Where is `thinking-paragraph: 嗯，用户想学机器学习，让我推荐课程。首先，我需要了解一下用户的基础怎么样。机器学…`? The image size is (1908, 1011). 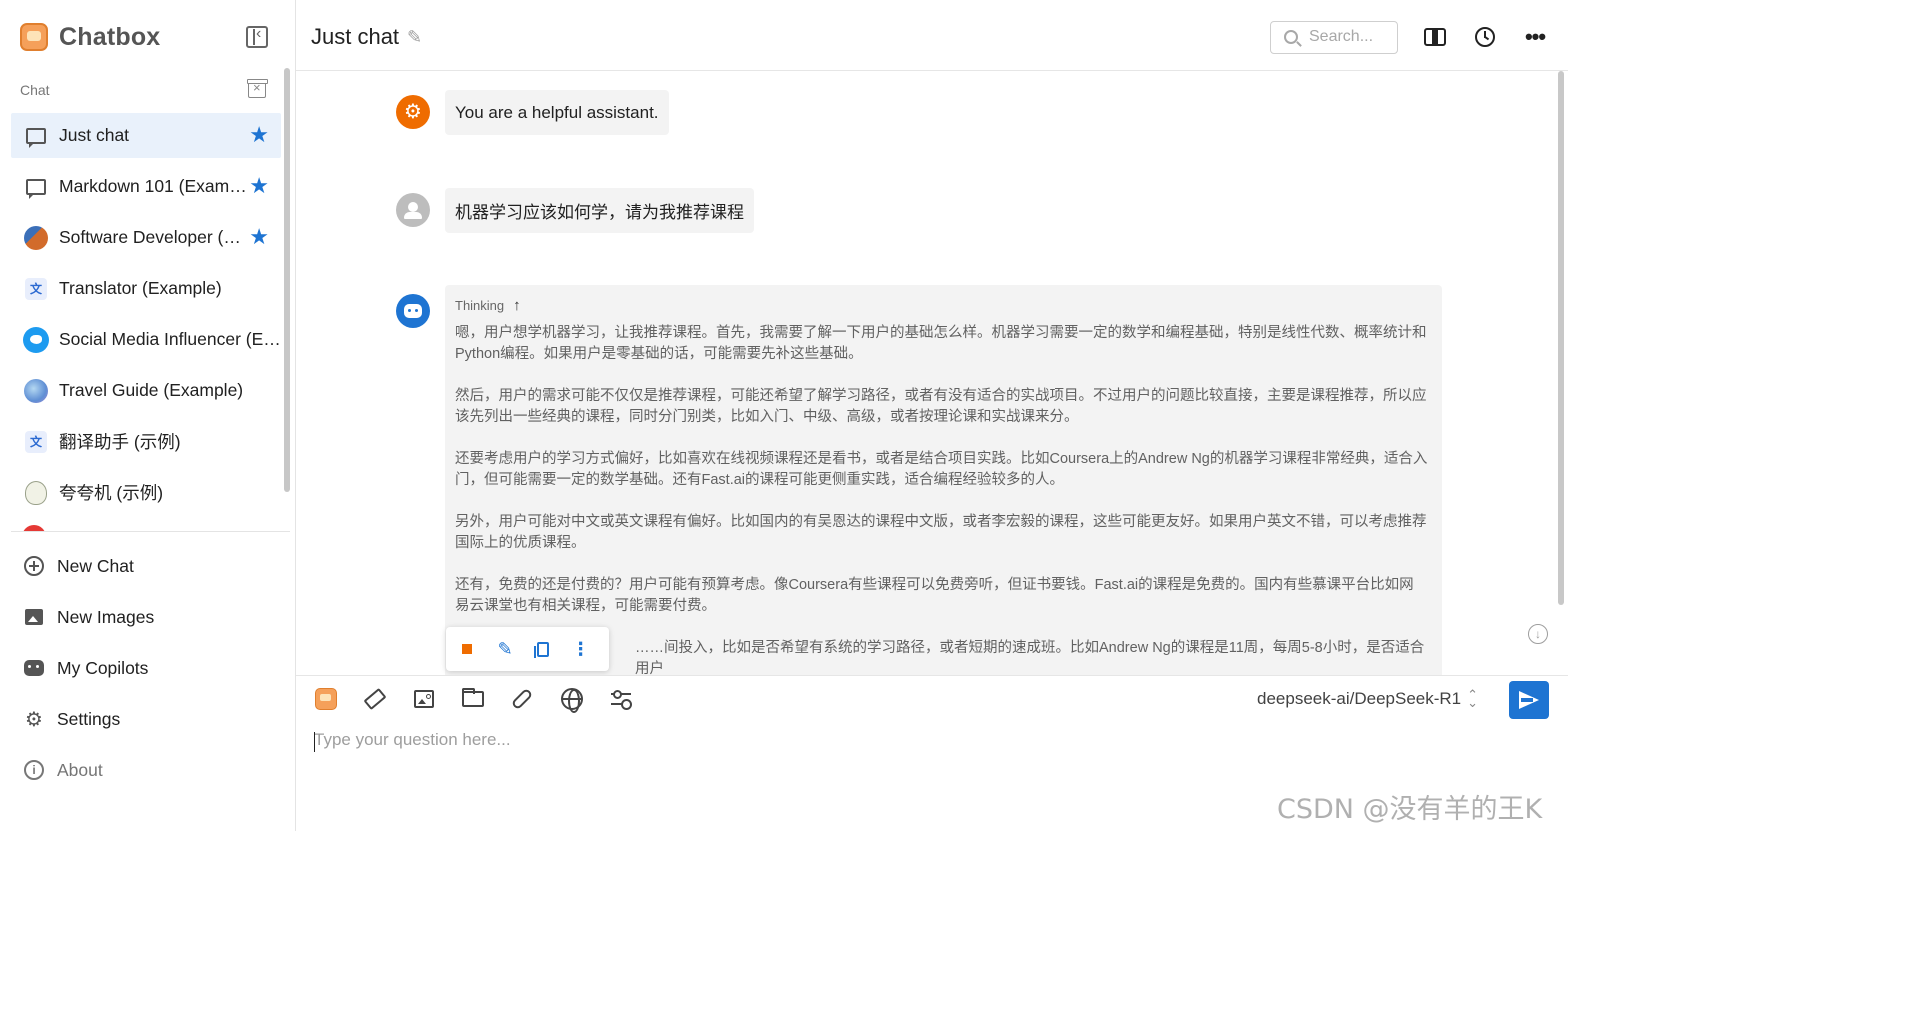 thinking-paragraph: 嗯，用户想学机器学习，让我推荐课程。首先，我需要了解一下用户的基础怎么样。机器学… is located at coordinates (941, 343).